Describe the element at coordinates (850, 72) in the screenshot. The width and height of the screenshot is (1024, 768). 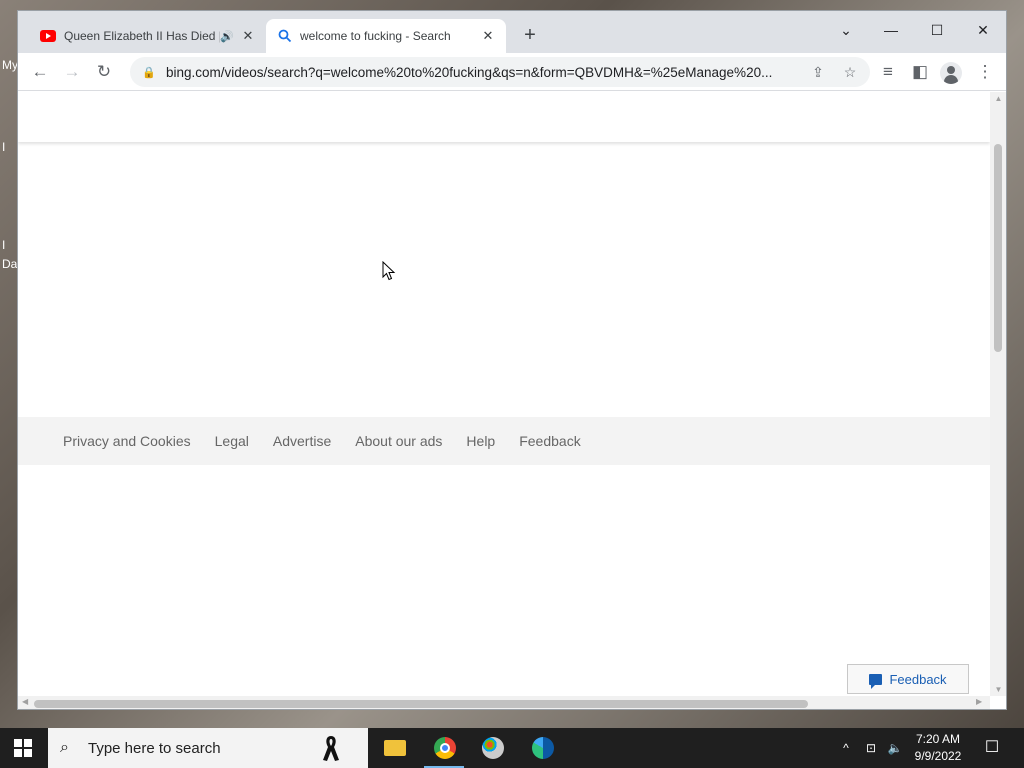
I see `bookmark-star-icon: ☆` at that location.